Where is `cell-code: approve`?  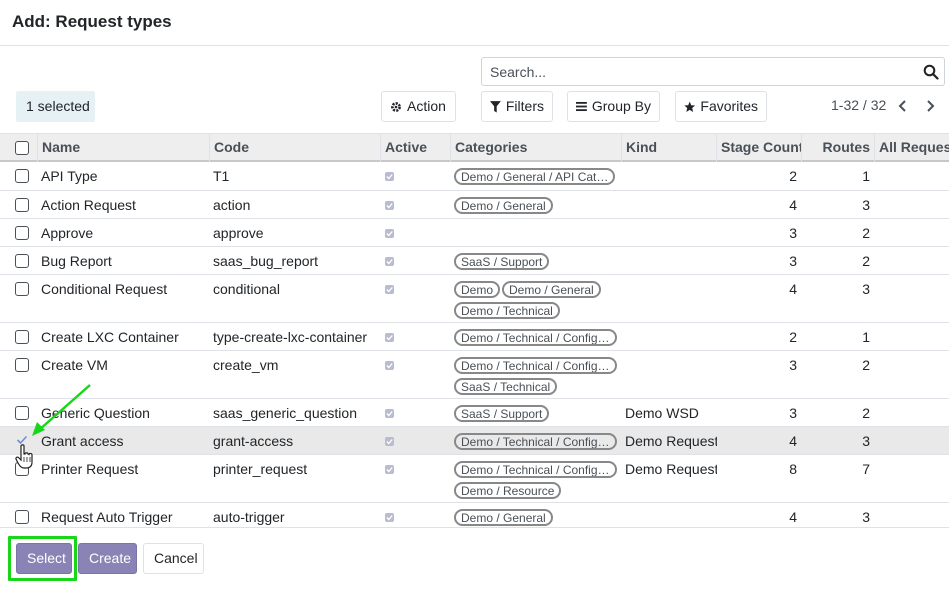
cell-code: approve is located at coordinates (238, 233).